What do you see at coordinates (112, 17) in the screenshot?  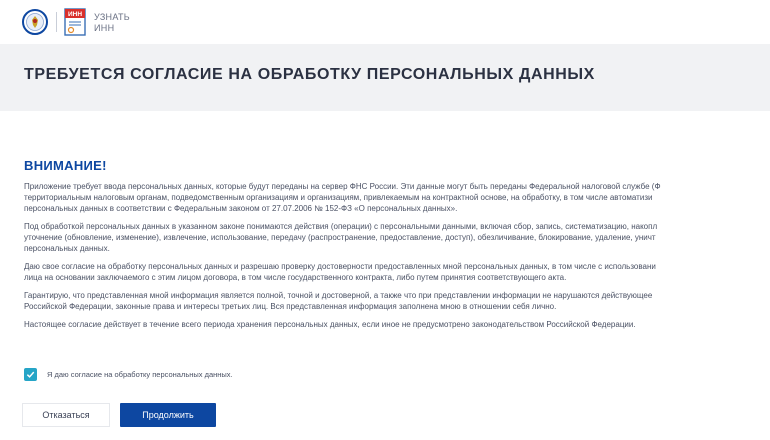 I see `brand-line-1: УЗНАТЬ` at bounding box center [112, 17].